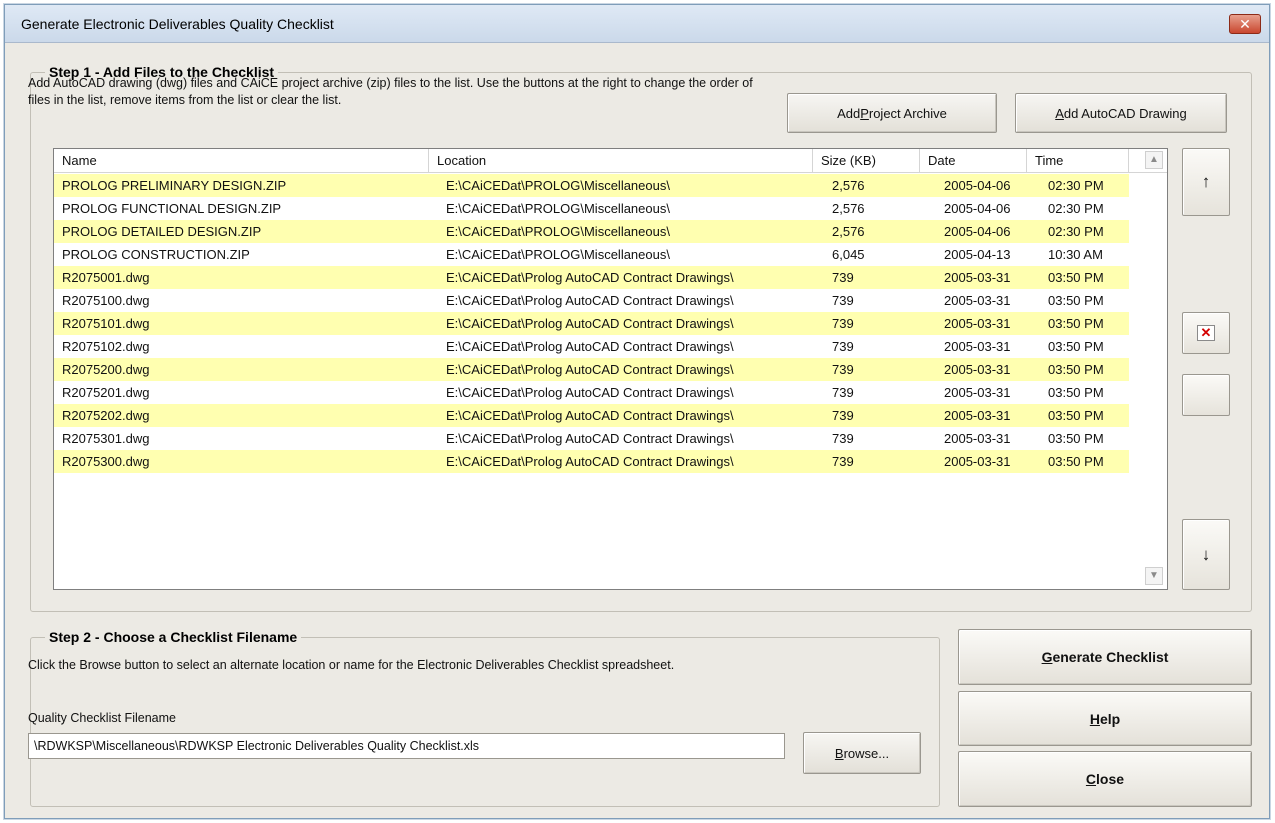 The image size is (1275, 823). I want to click on close-button: Close, so click(1105, 779).